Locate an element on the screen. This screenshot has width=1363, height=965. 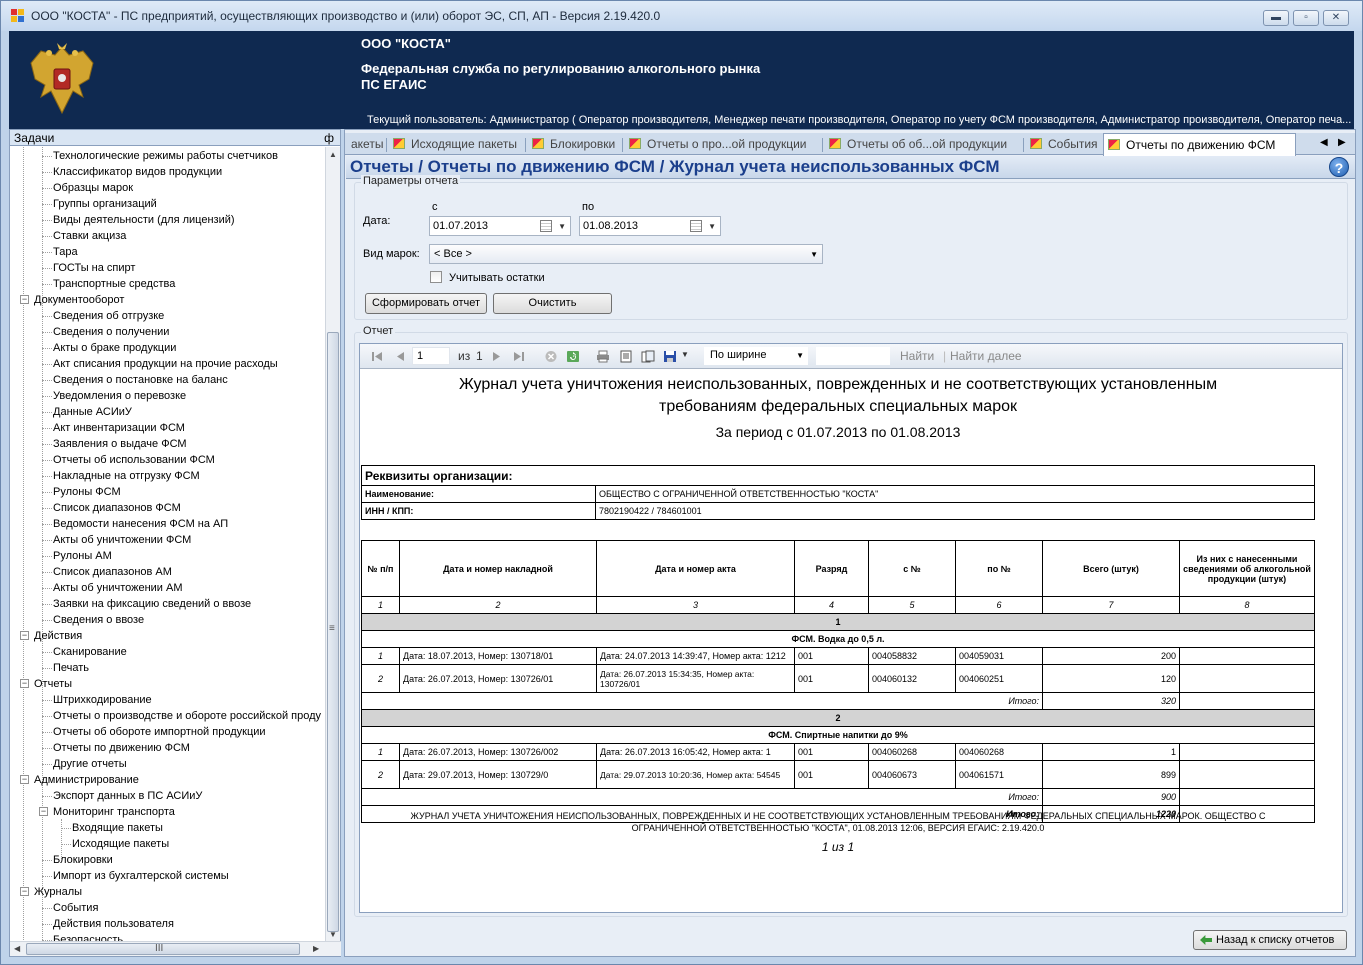
tree-item: Отчеты об использовании ФСМ is located at coordinates (134, 460).